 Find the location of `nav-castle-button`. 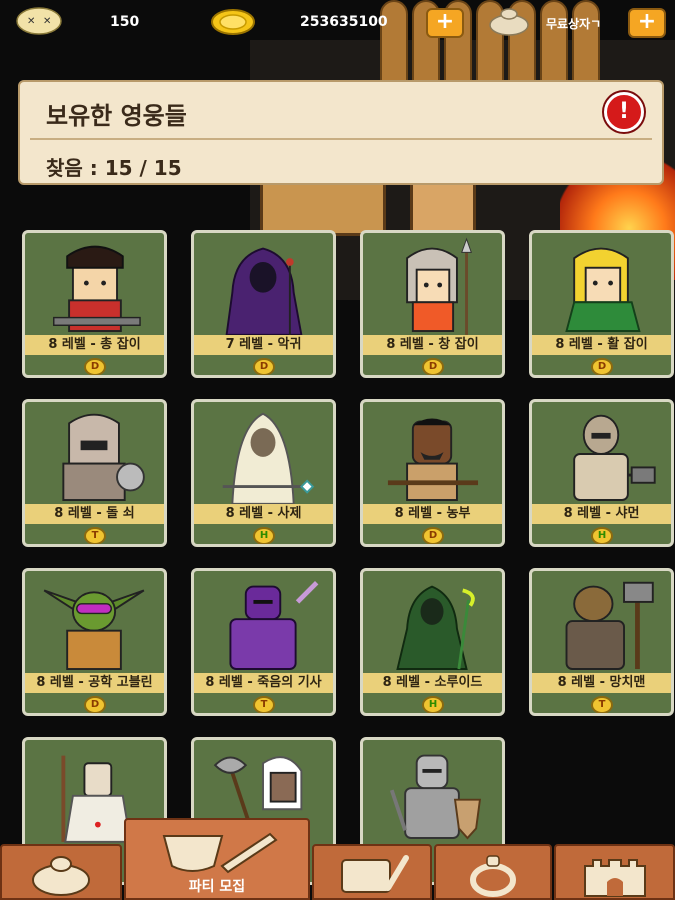

nav-castle-button is located at coordinates (614, 872).